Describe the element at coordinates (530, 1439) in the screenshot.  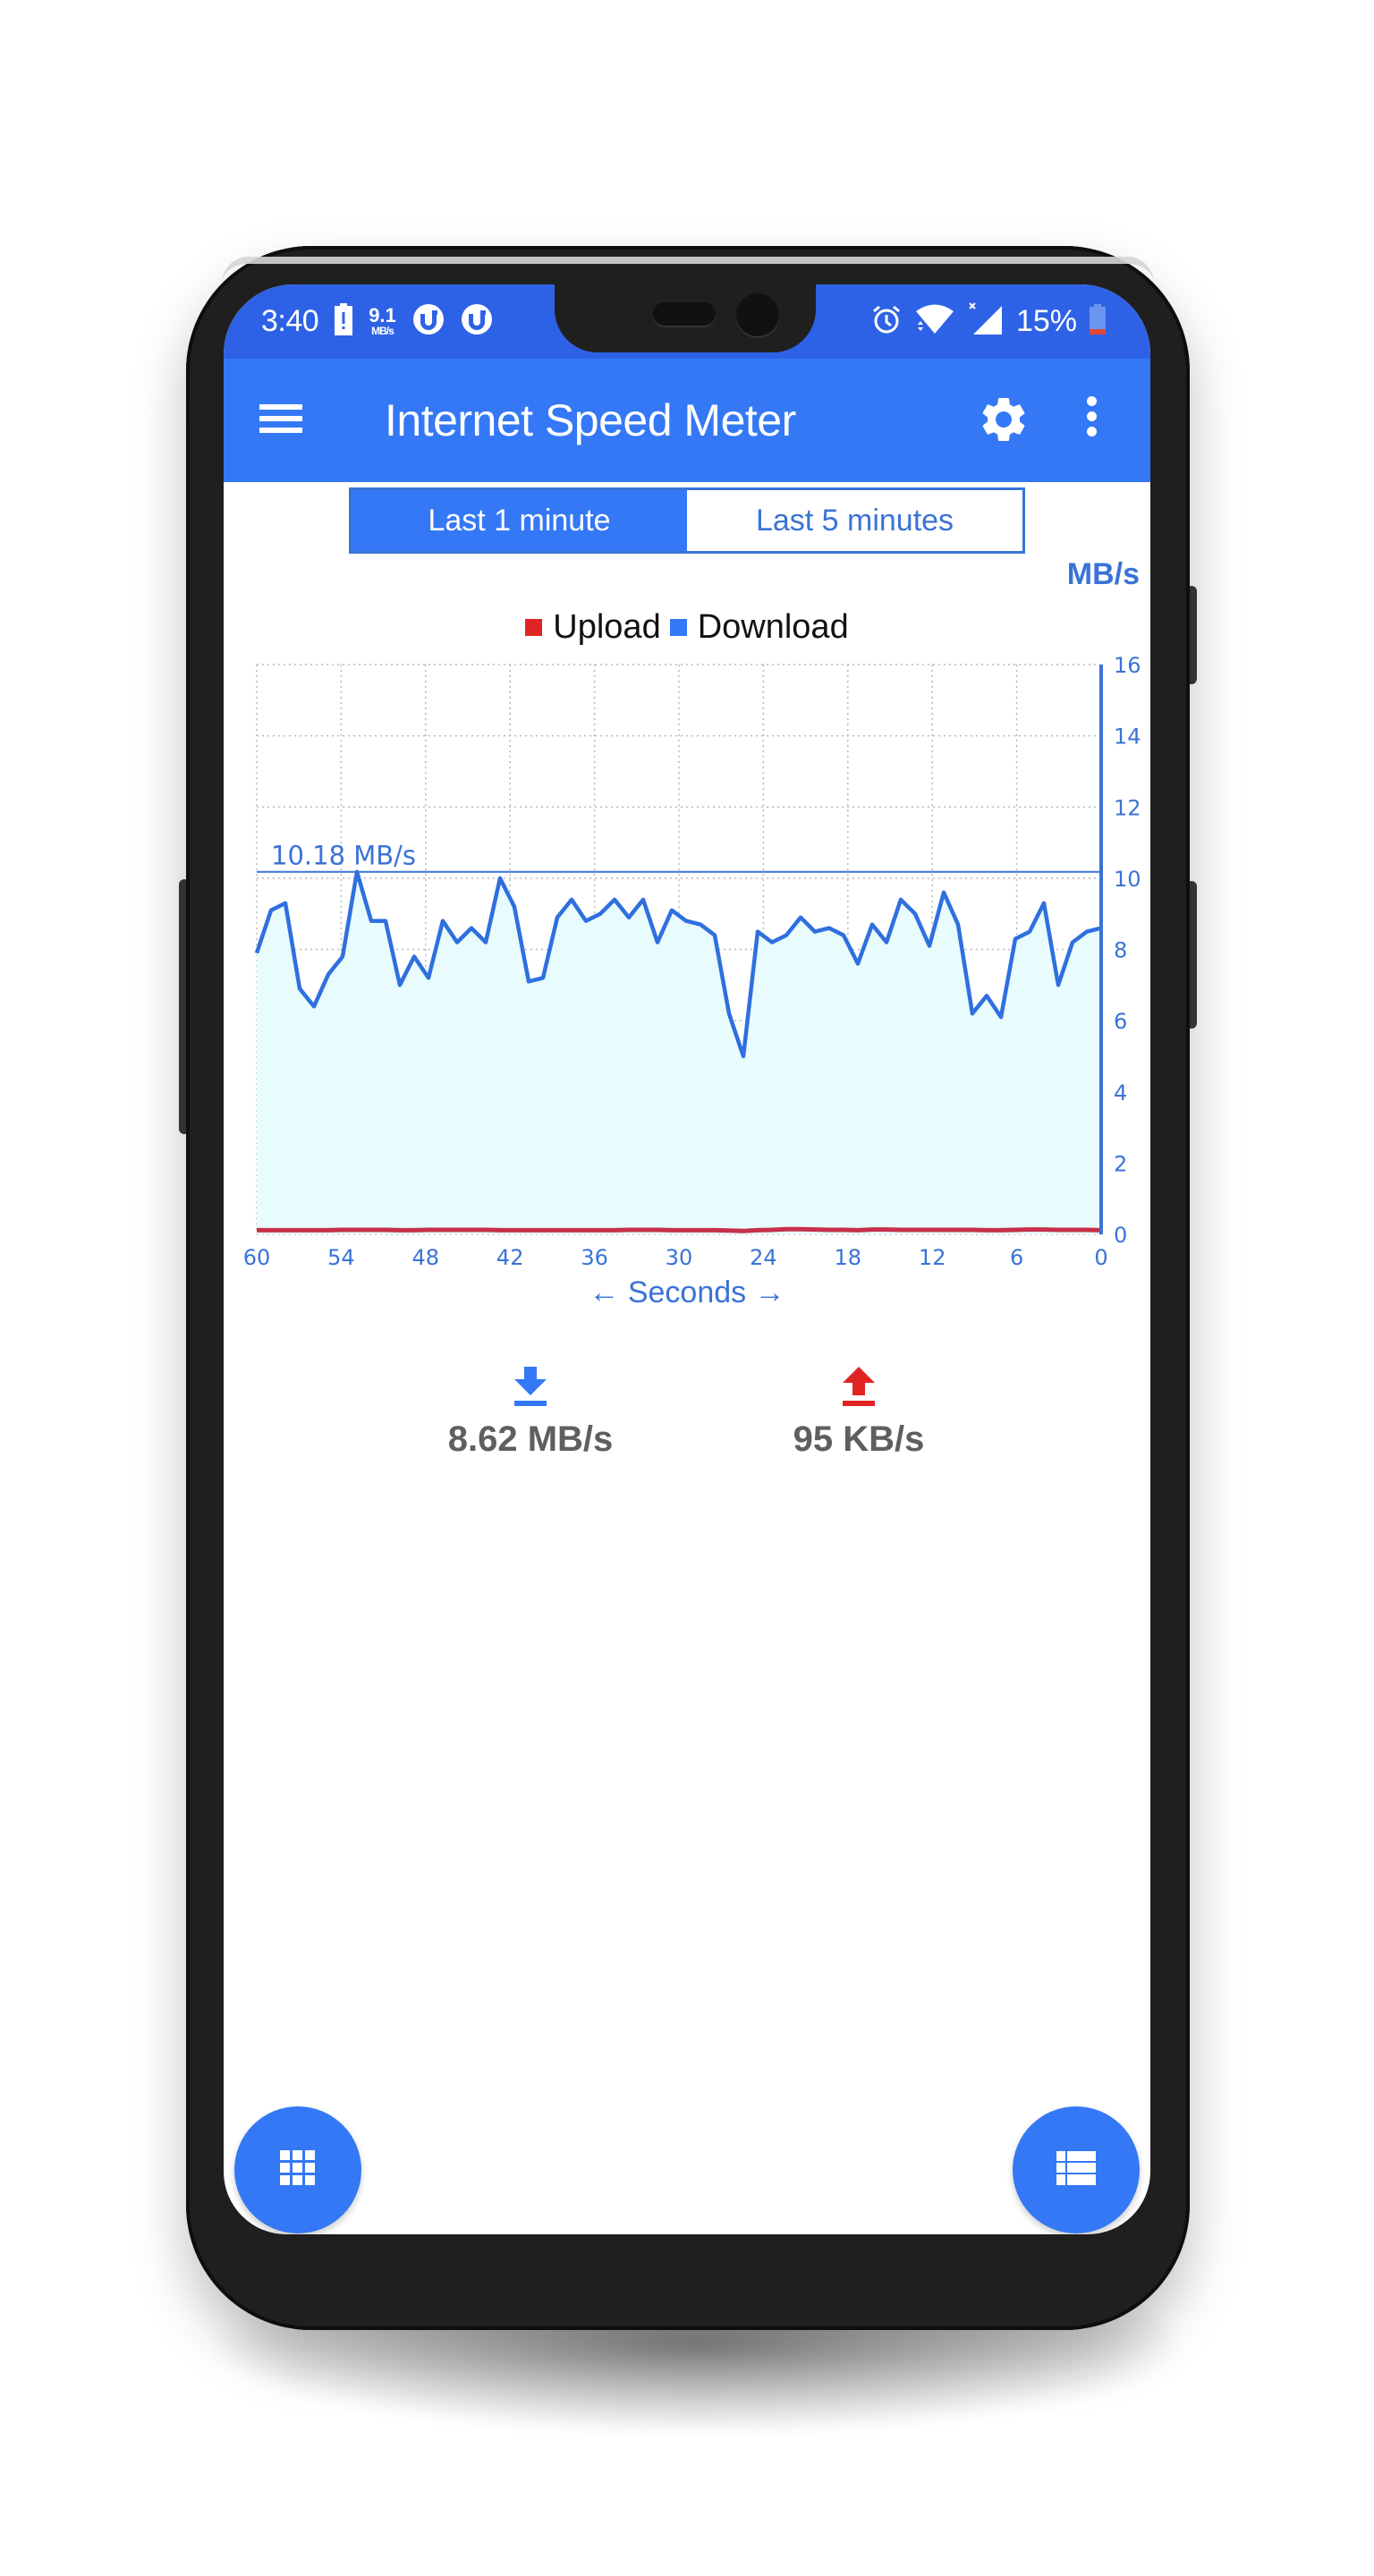
I see `download-speed-value: 8.62 MB/s` at that location.